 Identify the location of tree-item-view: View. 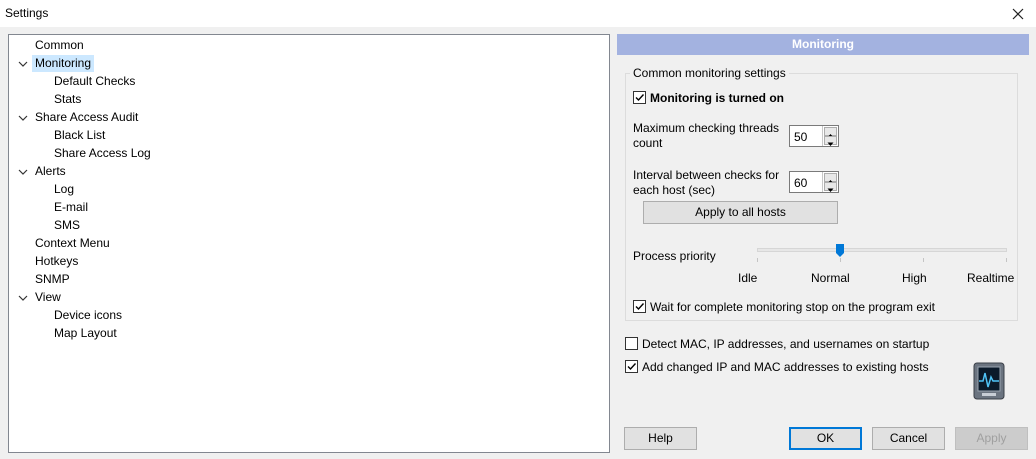
(48, 297).